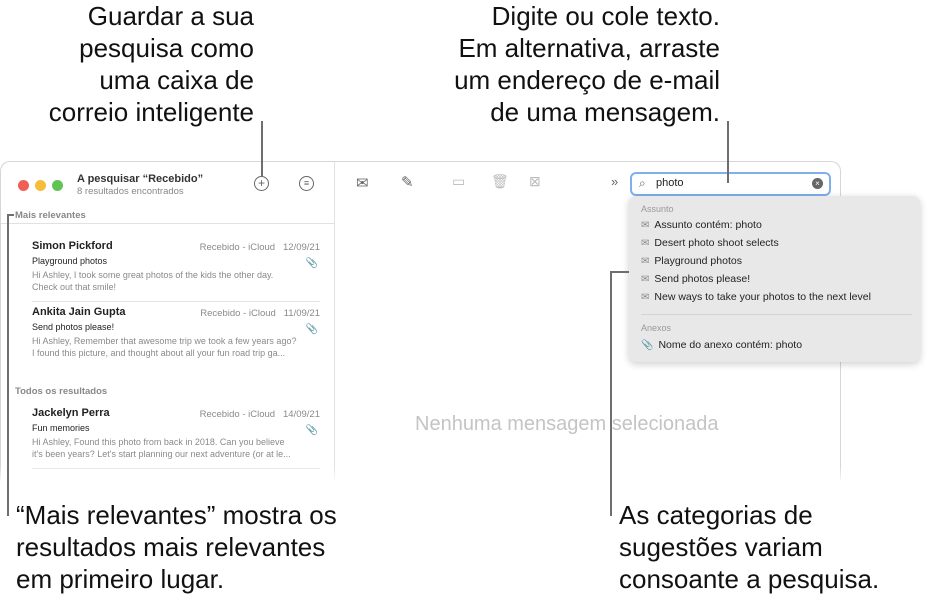 The height and width of the screenshot is (606, 936). I want to click on suggestion-label: Assunto contém: photo, so click(708, 225).